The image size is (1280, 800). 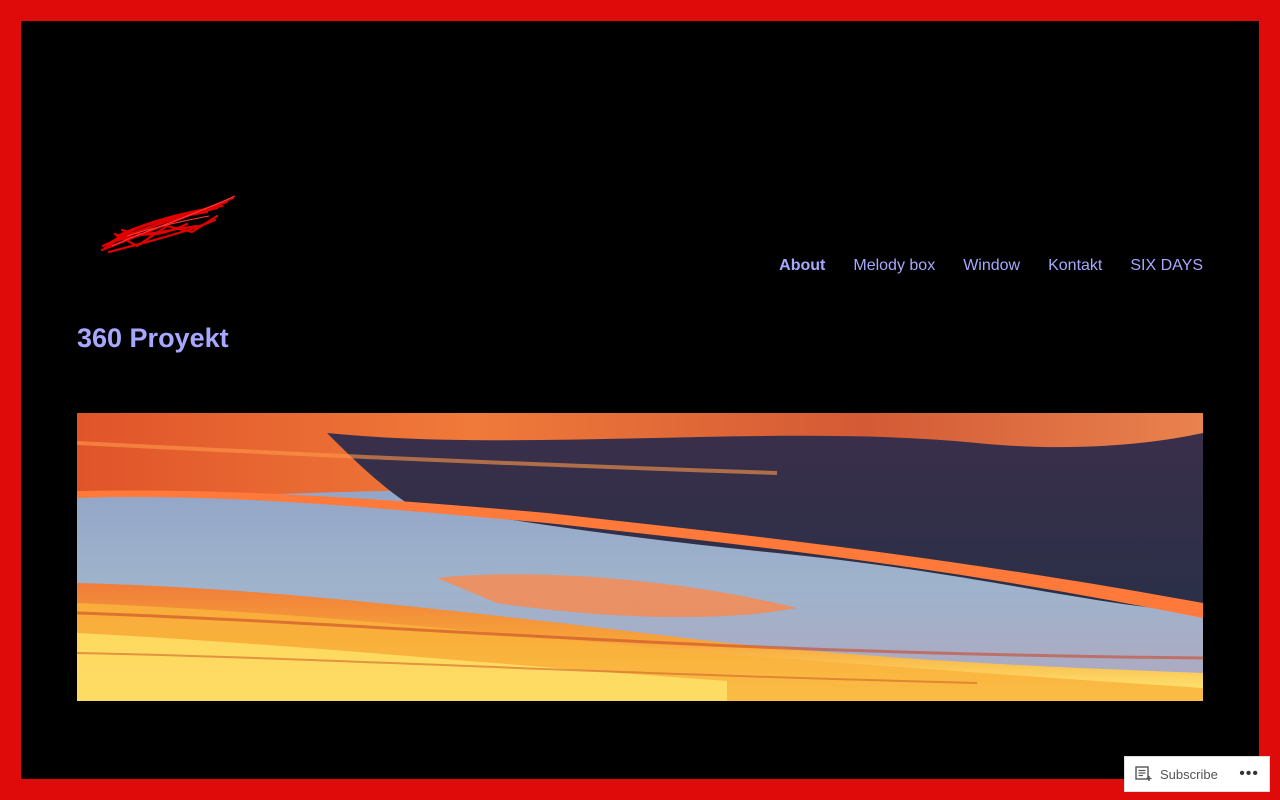 What do you see at coordinates (1075, 266) in the screenshot?
I see `nav-item-kontakt: Kontakt` at bounding box center [1075, 266].